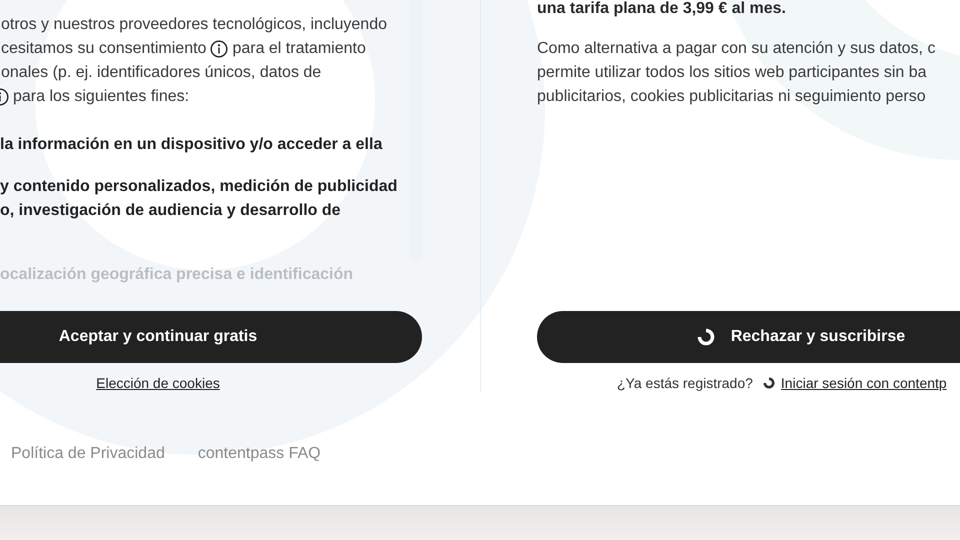  What do you see at coordinates (177, 275) in the screenshot?
I see `purpose-text: ocalización geográfica precisa e identificación` at bounding box center [177, 275].